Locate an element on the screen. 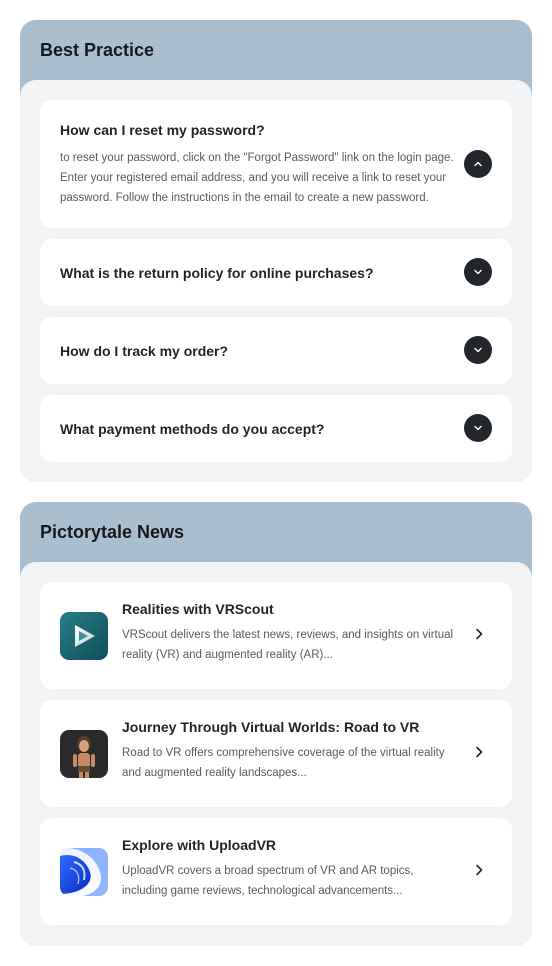 This screenshot has width=552, height=966. road-to-vr-character is located at coordinates (84, 753).